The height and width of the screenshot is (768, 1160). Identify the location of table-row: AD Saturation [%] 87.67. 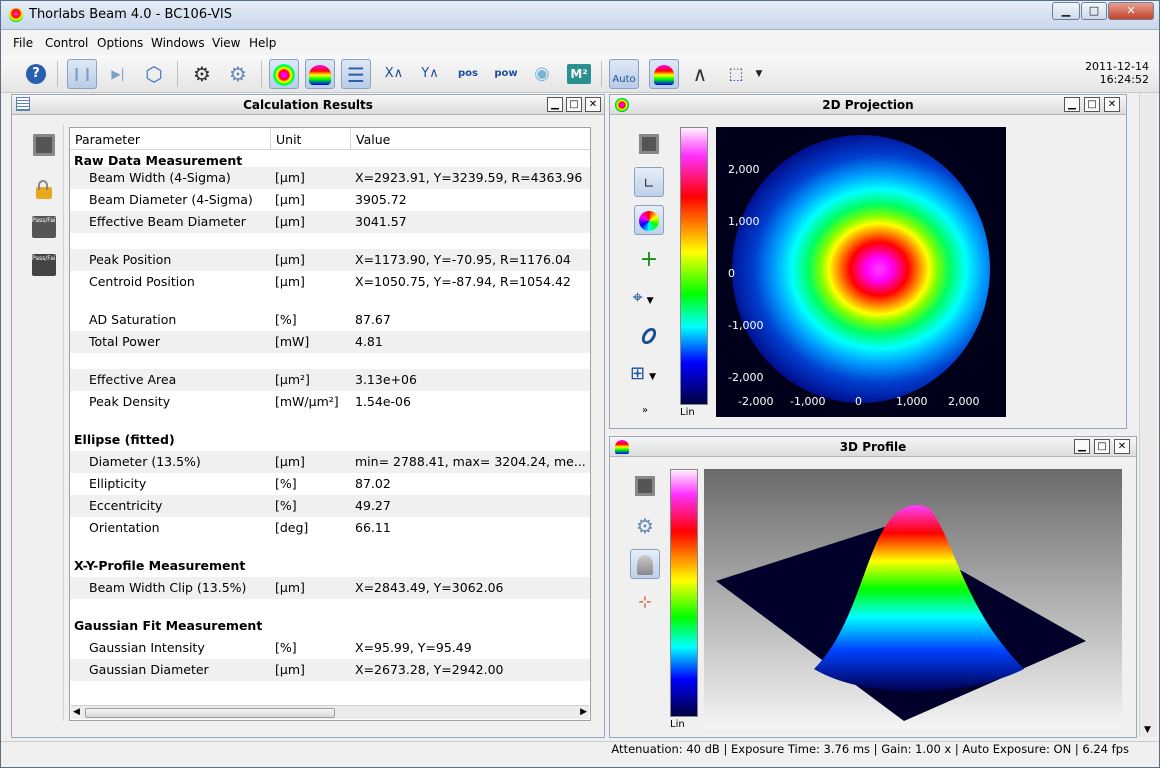
(330, 320).